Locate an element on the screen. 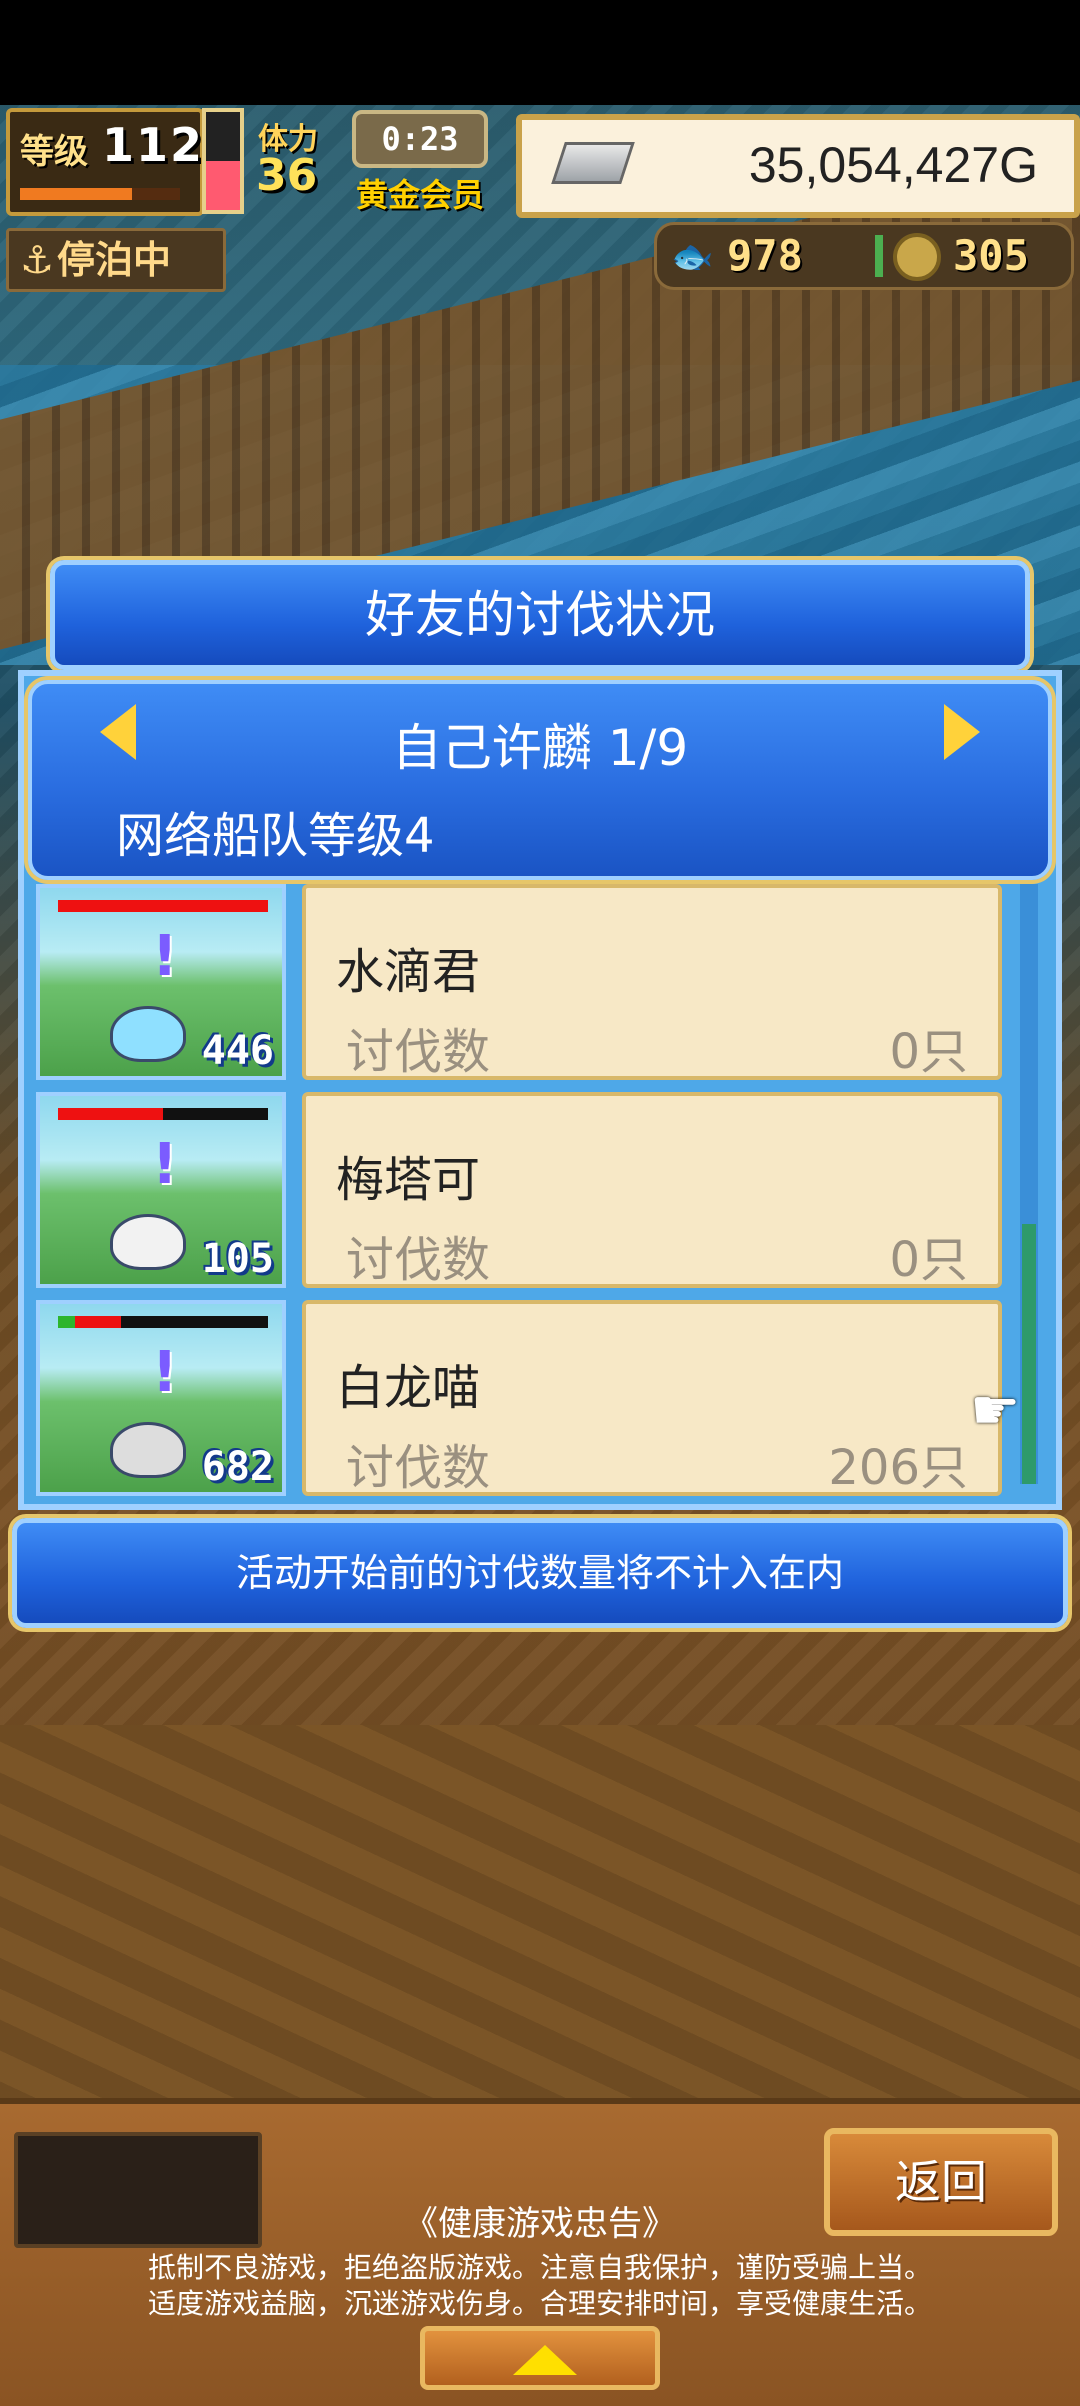  level-value: 112 is located at coordinates (153, 145).